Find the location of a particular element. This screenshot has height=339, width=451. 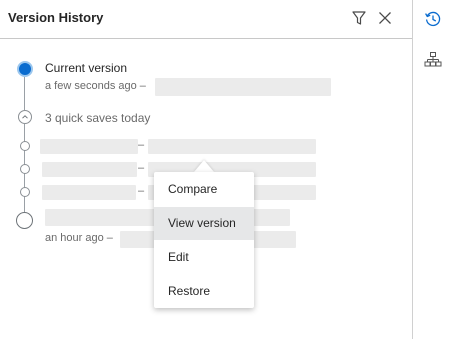

older-version-time: an hour ago – is located at coordinates (79, 238).